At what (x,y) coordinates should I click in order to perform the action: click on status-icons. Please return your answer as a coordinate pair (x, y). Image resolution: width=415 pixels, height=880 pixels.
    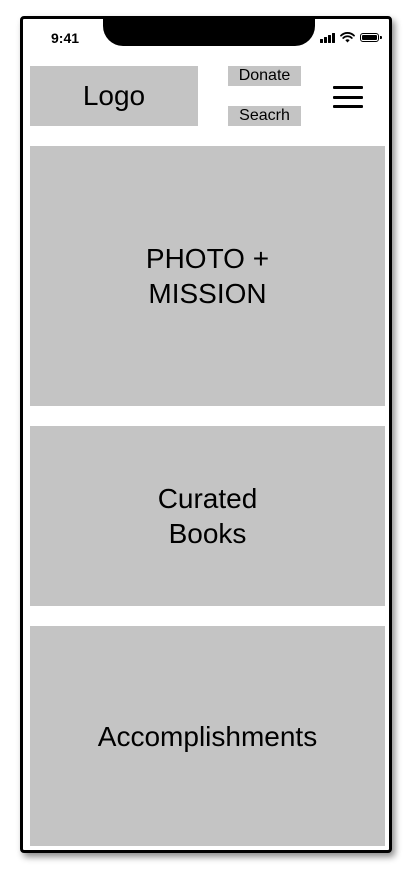
    Looking at the image, I should click on (351, 37).